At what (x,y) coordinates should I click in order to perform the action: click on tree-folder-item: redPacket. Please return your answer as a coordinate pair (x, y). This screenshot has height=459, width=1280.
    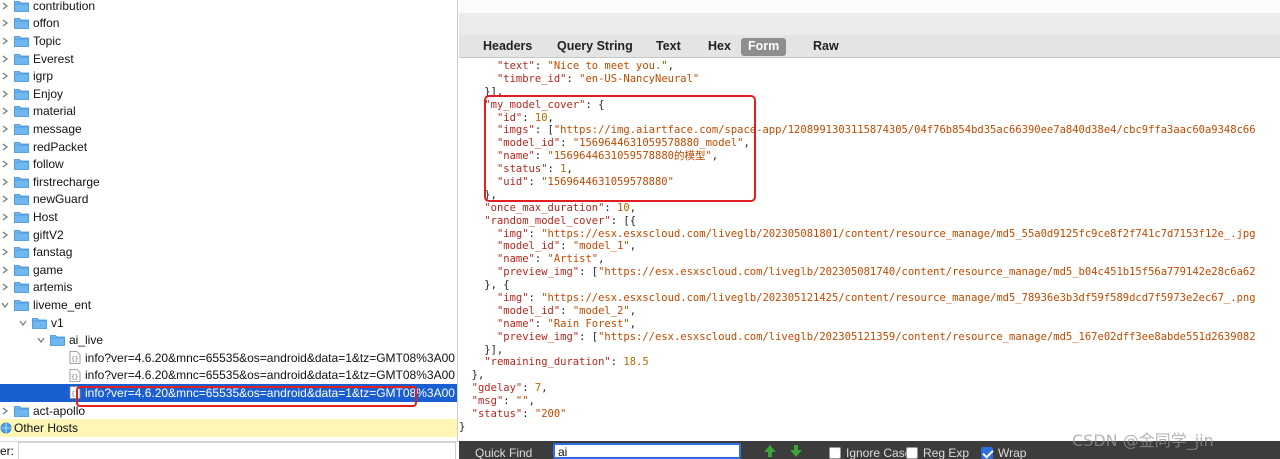
    Looking at the image, I should click on (228, 147).